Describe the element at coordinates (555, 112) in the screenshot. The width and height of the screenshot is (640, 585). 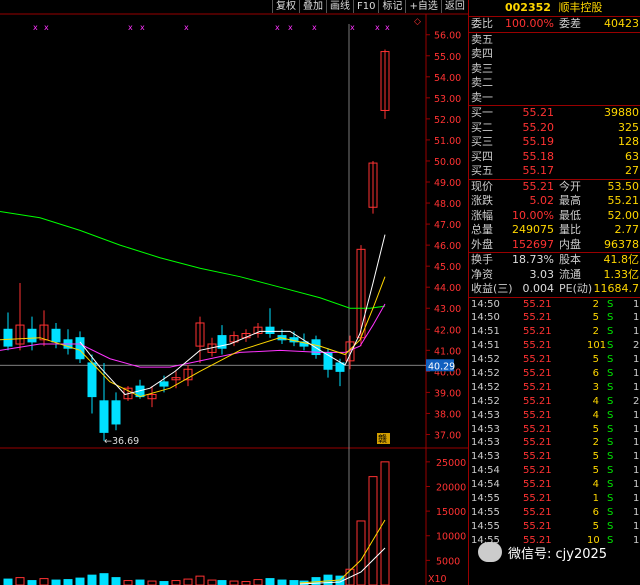
I see `bid-row: 买一 55.21 39880` at that location.